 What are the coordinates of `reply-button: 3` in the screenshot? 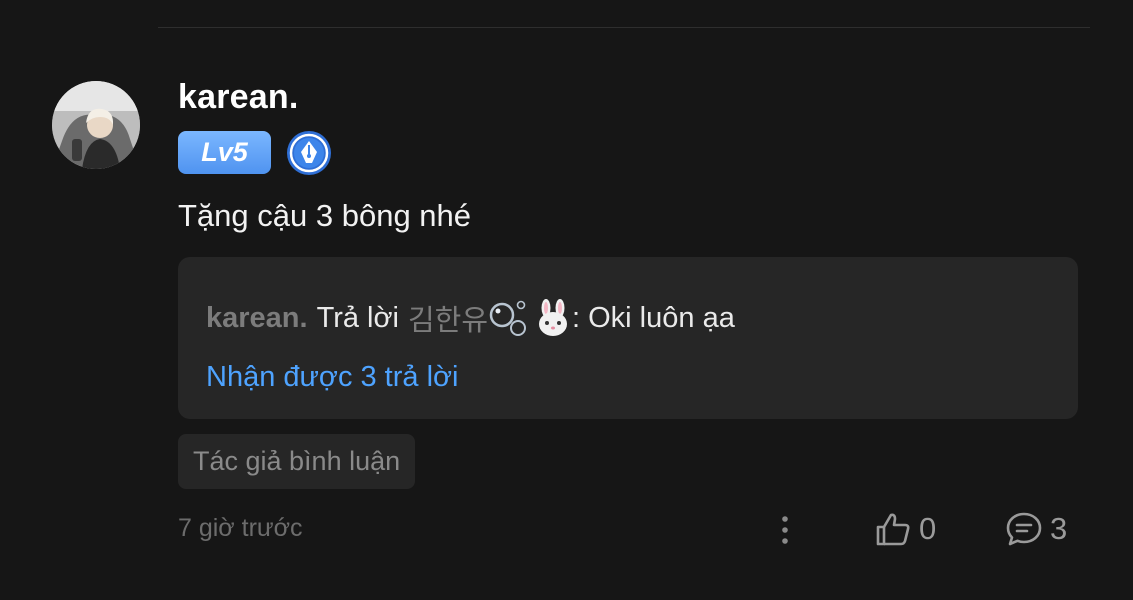 It's located at (1035, 529).